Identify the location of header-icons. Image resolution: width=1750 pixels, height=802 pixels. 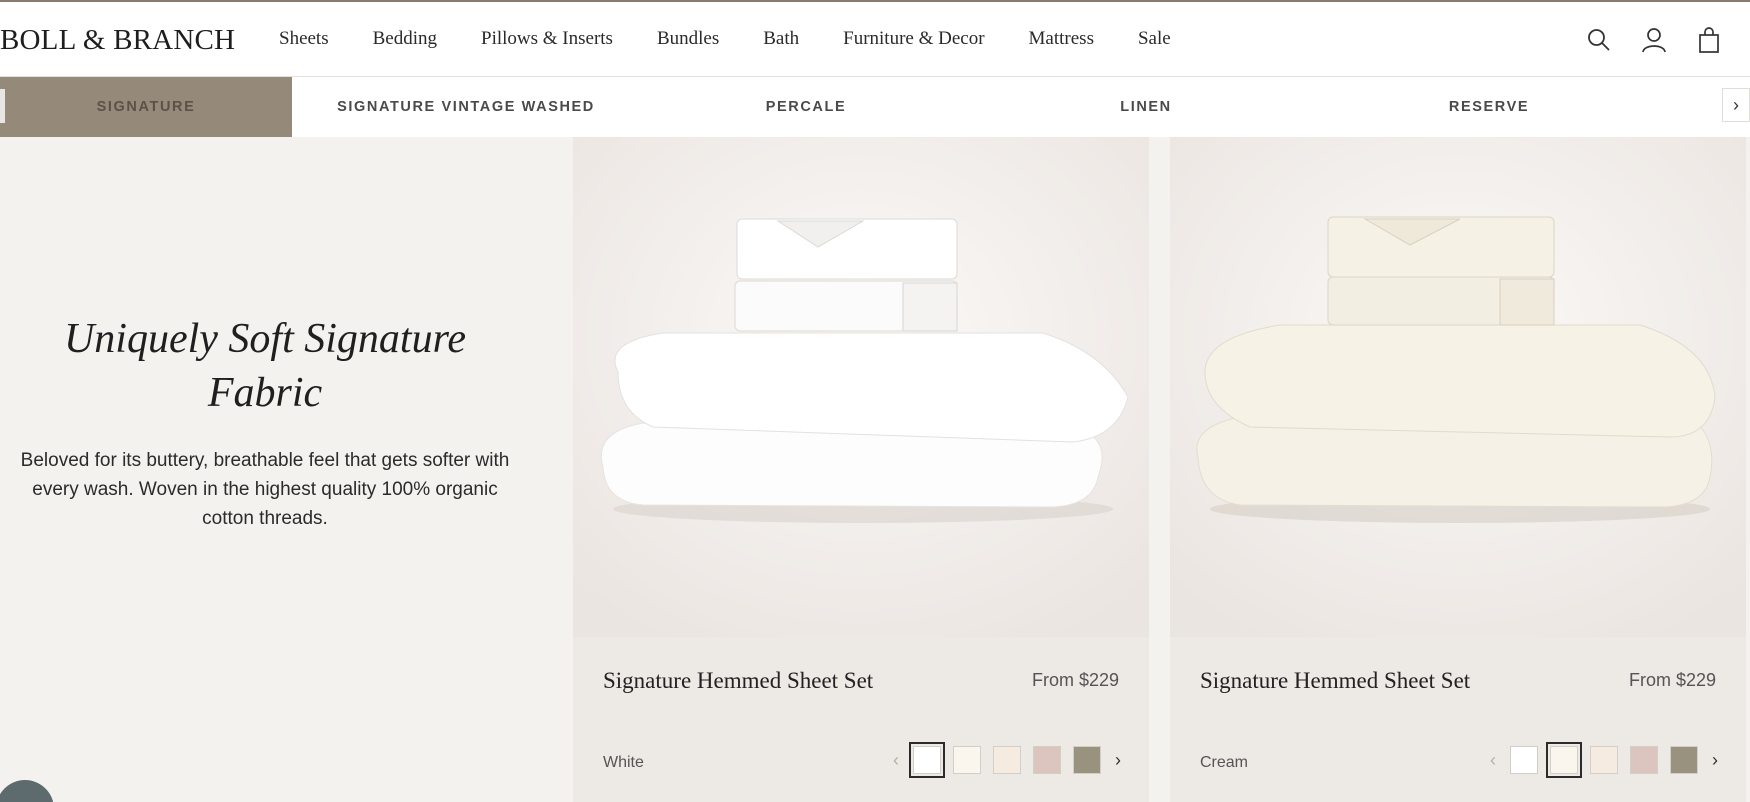
(1665, 41).